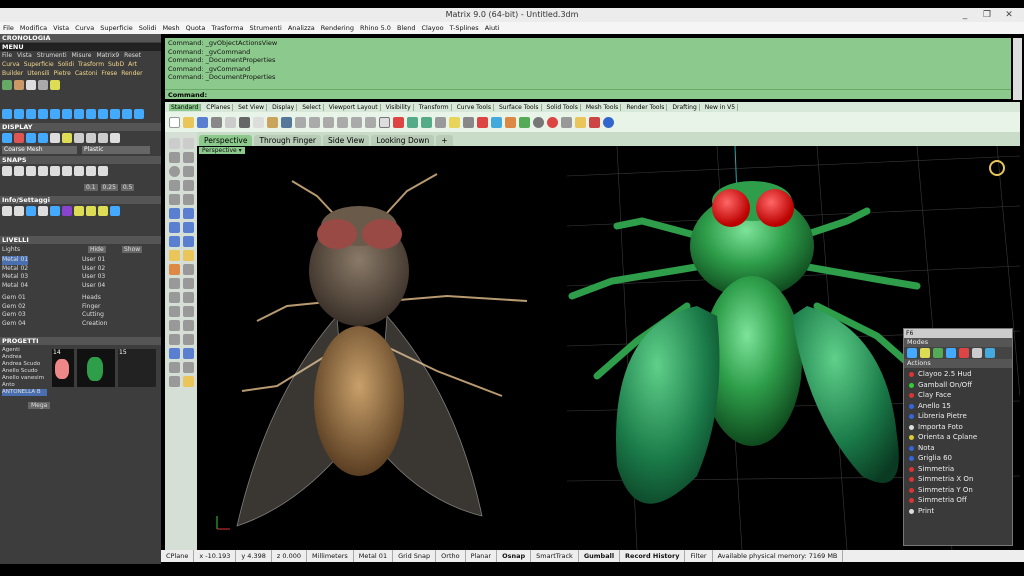 The width and height of the screenshot is (1024, 576). Describe the element at coordinates (178, 556) in the screenshot. I see `cplane-status: CPlane` at that location.